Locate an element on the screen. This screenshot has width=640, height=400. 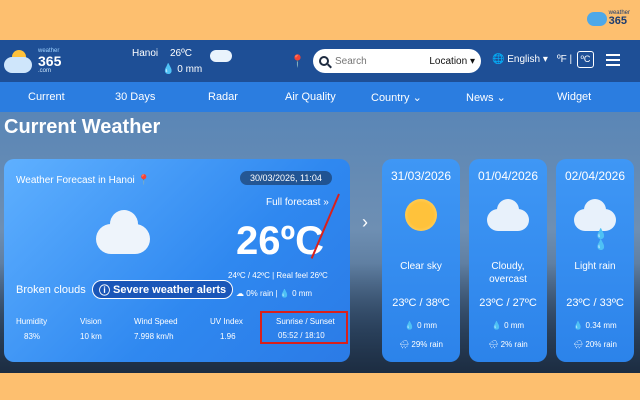
sun-label: Sunrise / Sunset is located at coordinates (305, 321).